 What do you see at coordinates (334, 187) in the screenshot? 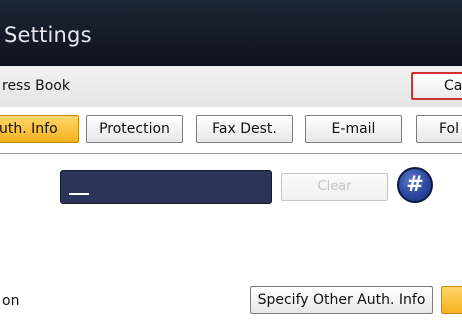
I see `clear-button: Clear` at bounding box center [334, 187].